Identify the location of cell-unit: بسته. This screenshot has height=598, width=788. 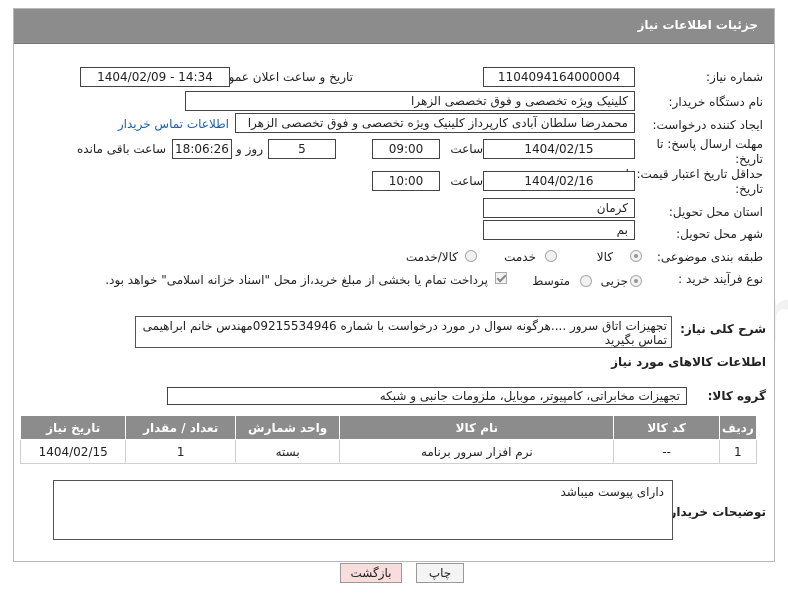
(288, 451).